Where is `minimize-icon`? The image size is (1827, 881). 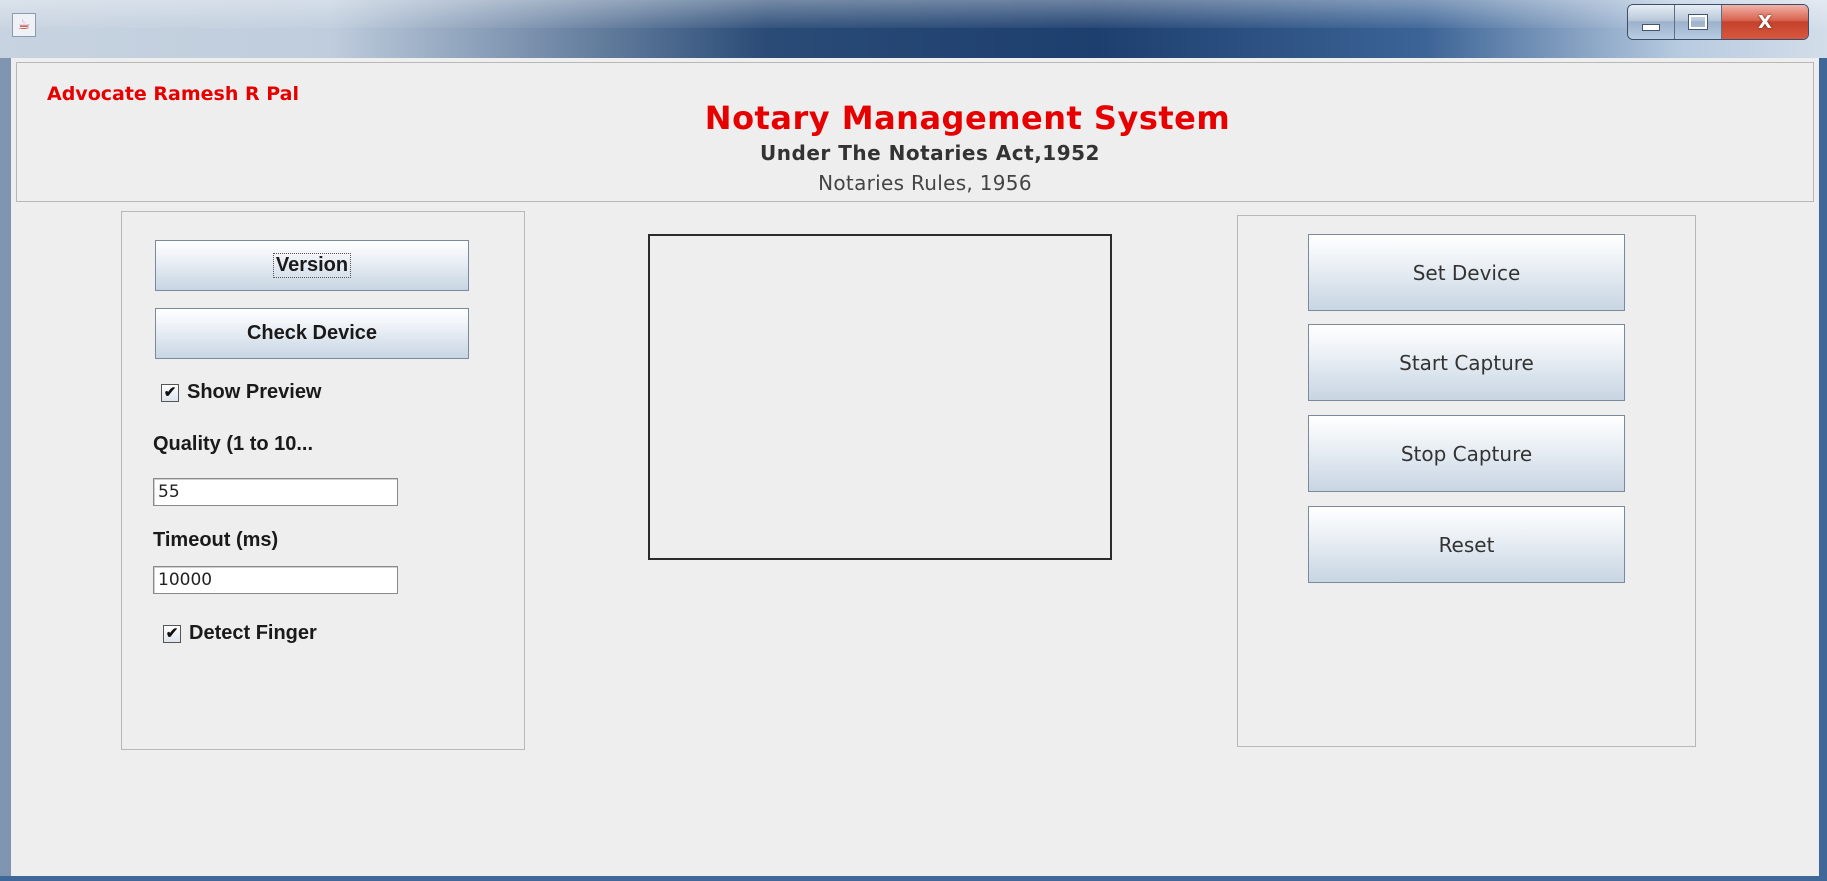 minimize-icon is located at coordinates (1651, 27).